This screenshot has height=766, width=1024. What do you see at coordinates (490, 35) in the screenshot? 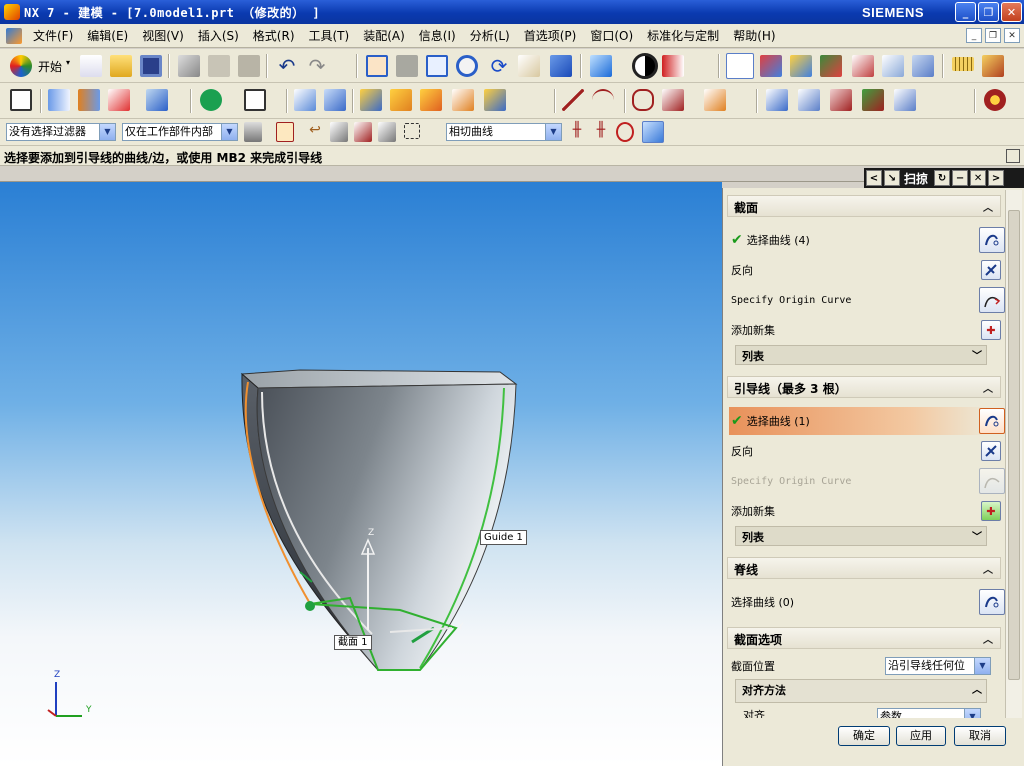
I see `menu-analysis: 分析(L)` at bounding box center [490, 35].